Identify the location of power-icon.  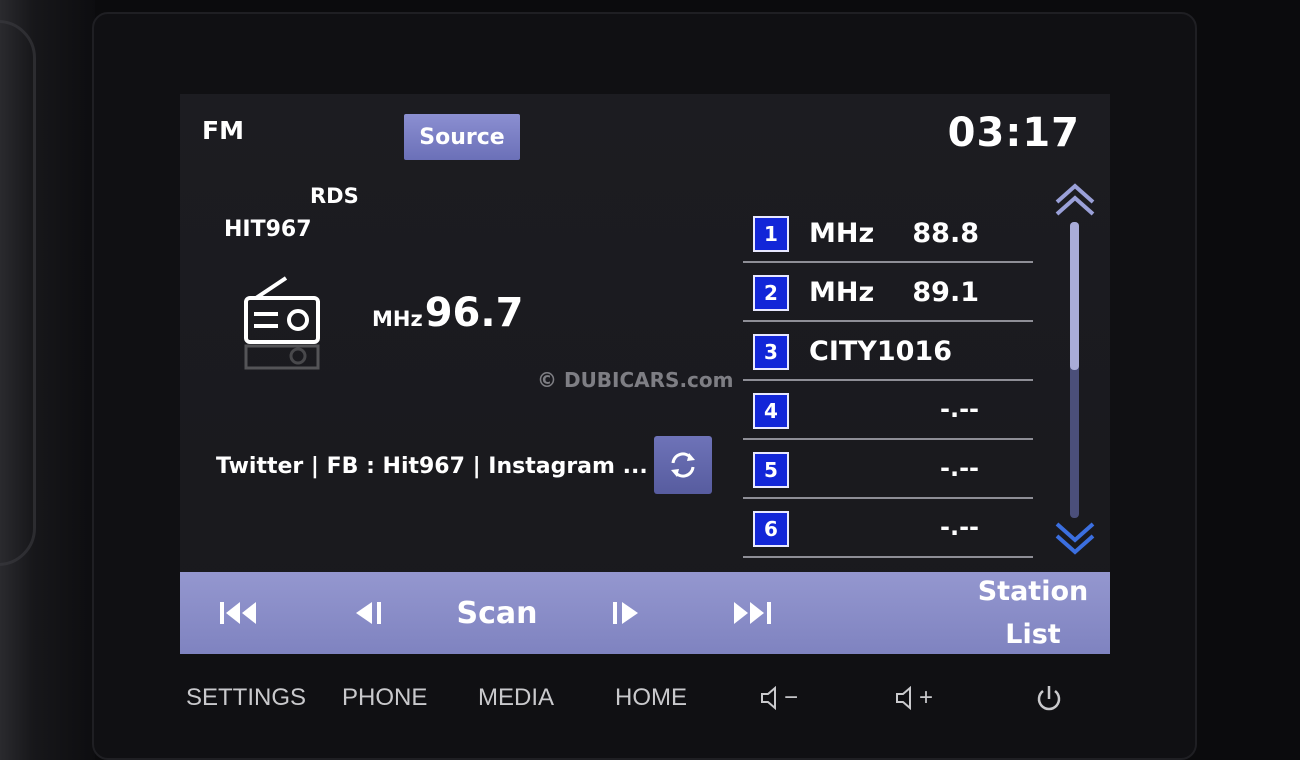
(1049, 698).